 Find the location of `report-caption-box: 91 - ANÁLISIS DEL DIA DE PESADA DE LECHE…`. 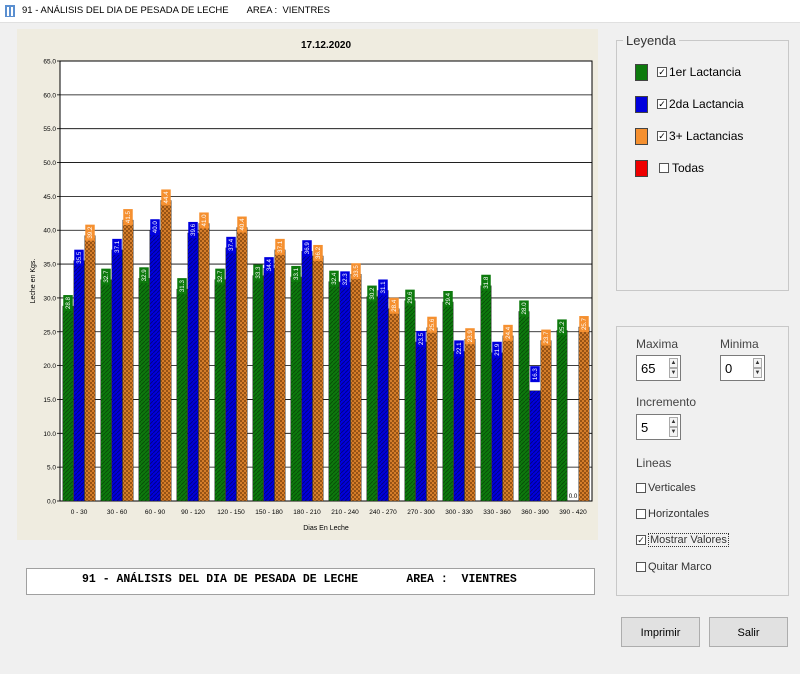

report-caption-box: 91 - ANÁLISIS DEL DIA DE PESADA DE LECHE… is located at coordinates (310, 581).